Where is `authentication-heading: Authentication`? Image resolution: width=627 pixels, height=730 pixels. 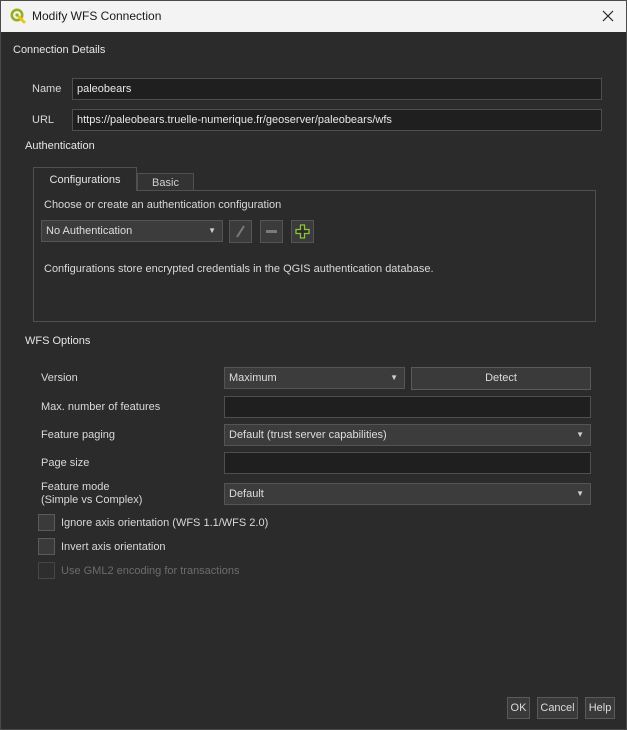 authentication-heading: Authentication is located at coordinates (60, 146).